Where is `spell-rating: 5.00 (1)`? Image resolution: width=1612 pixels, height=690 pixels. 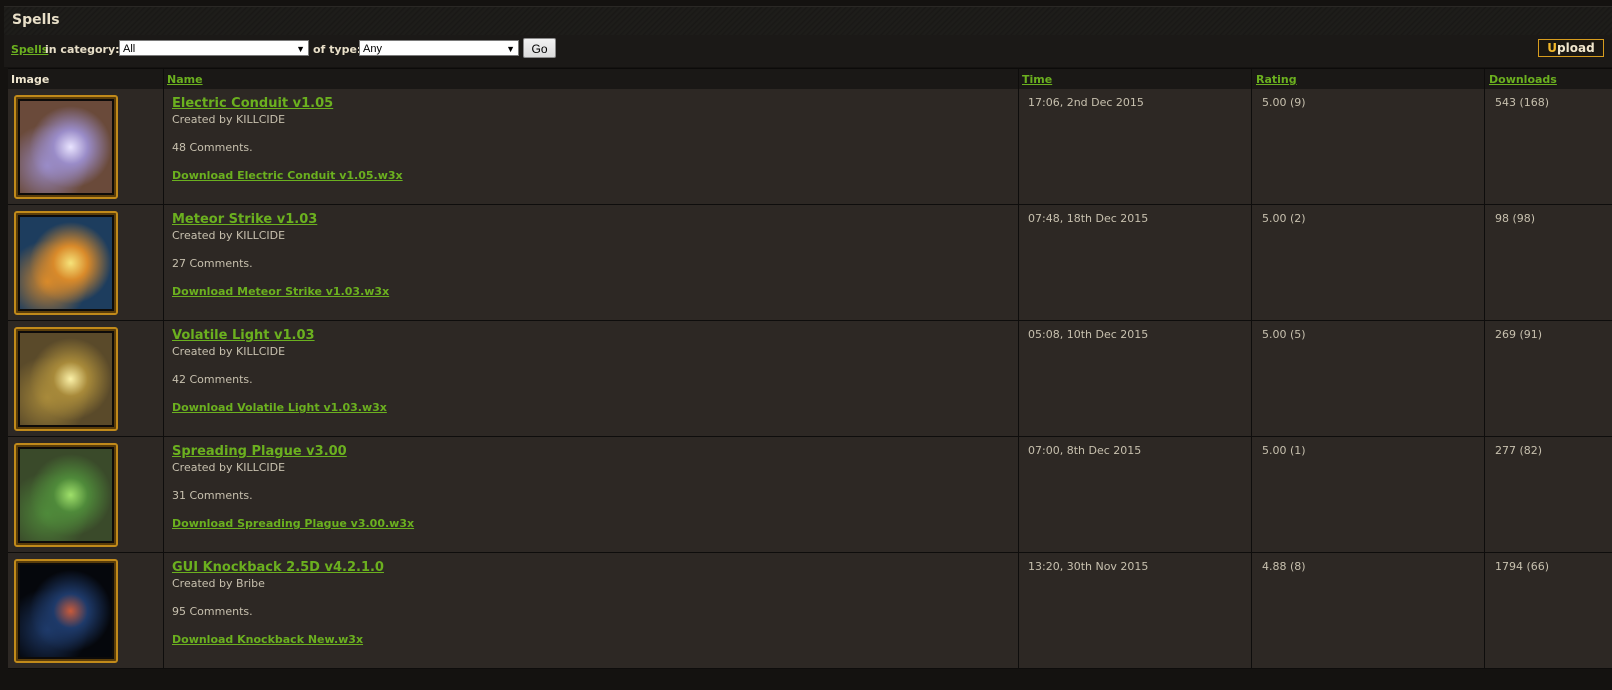
spell-rating: 5.00 (1) is located at coordinates (1284, 450).